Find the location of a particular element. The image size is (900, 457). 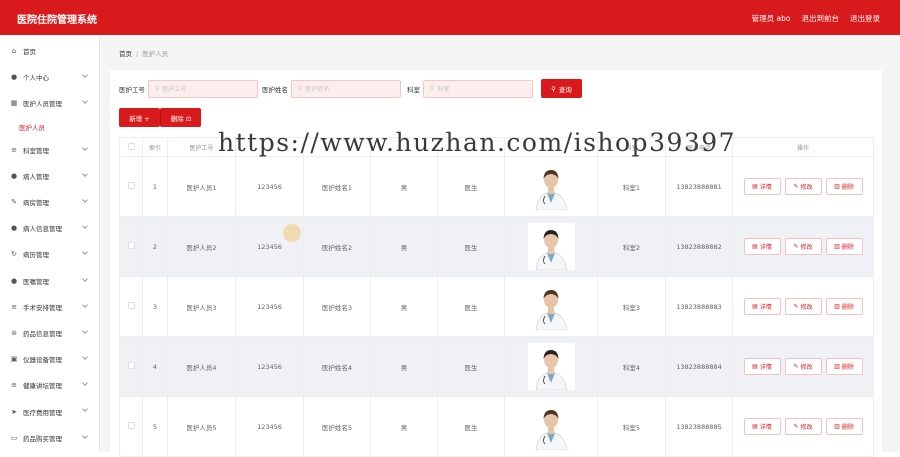

sidebar-item-label: 病房管理 is located at coordinates (36, 203).